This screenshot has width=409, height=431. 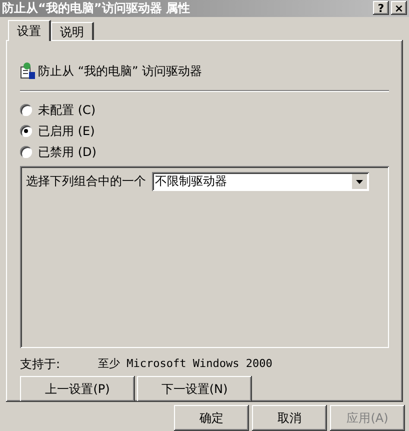 I want to click on policy-icon, so click(x=28, y=71).